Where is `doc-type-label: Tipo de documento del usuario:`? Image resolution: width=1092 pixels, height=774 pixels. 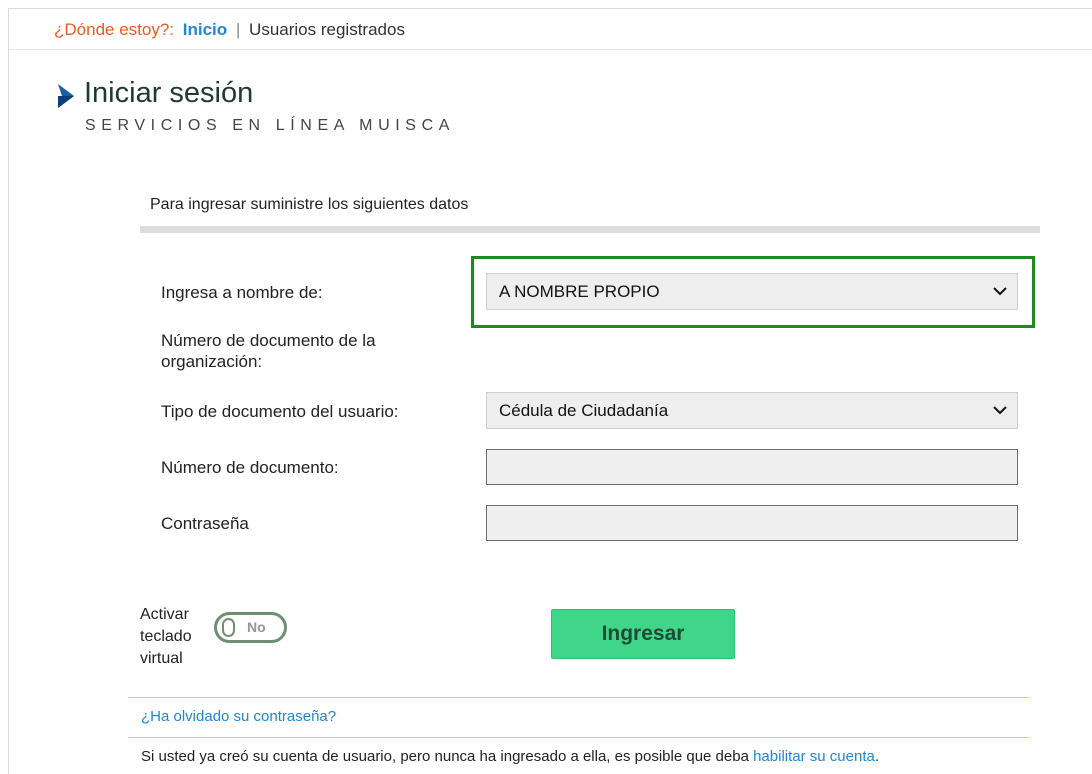
doc-type-label: Tipo de documento del usuario: is located at coordinates (280, 411).